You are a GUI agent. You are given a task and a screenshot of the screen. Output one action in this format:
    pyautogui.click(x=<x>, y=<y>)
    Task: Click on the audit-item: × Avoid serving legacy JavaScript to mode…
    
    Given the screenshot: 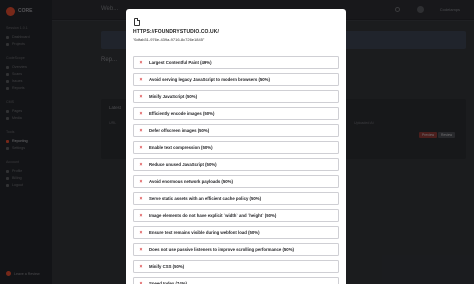 What is the action you would take?
    pyautogui.click(x=236, y=79)
    